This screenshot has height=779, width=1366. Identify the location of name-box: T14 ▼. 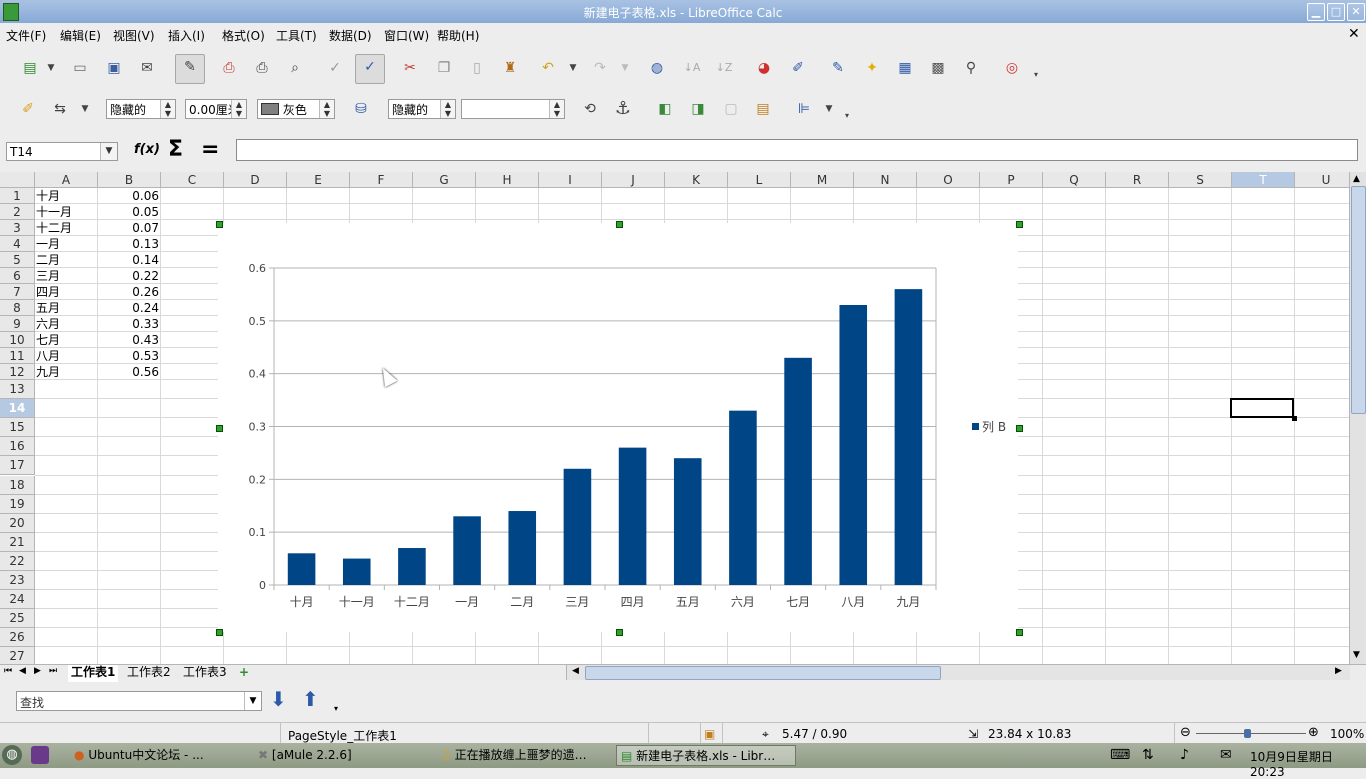
(62, 151).